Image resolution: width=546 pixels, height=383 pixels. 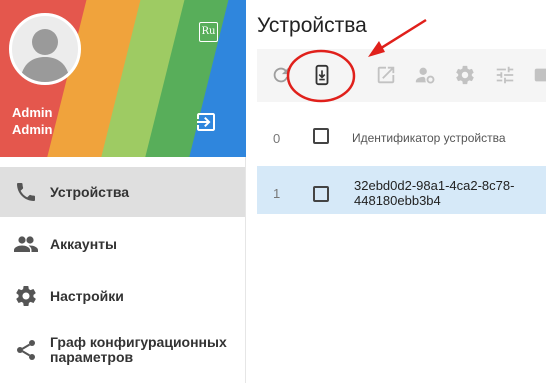 I want to click on page-title: Устройства, so click(x=312, y=25).